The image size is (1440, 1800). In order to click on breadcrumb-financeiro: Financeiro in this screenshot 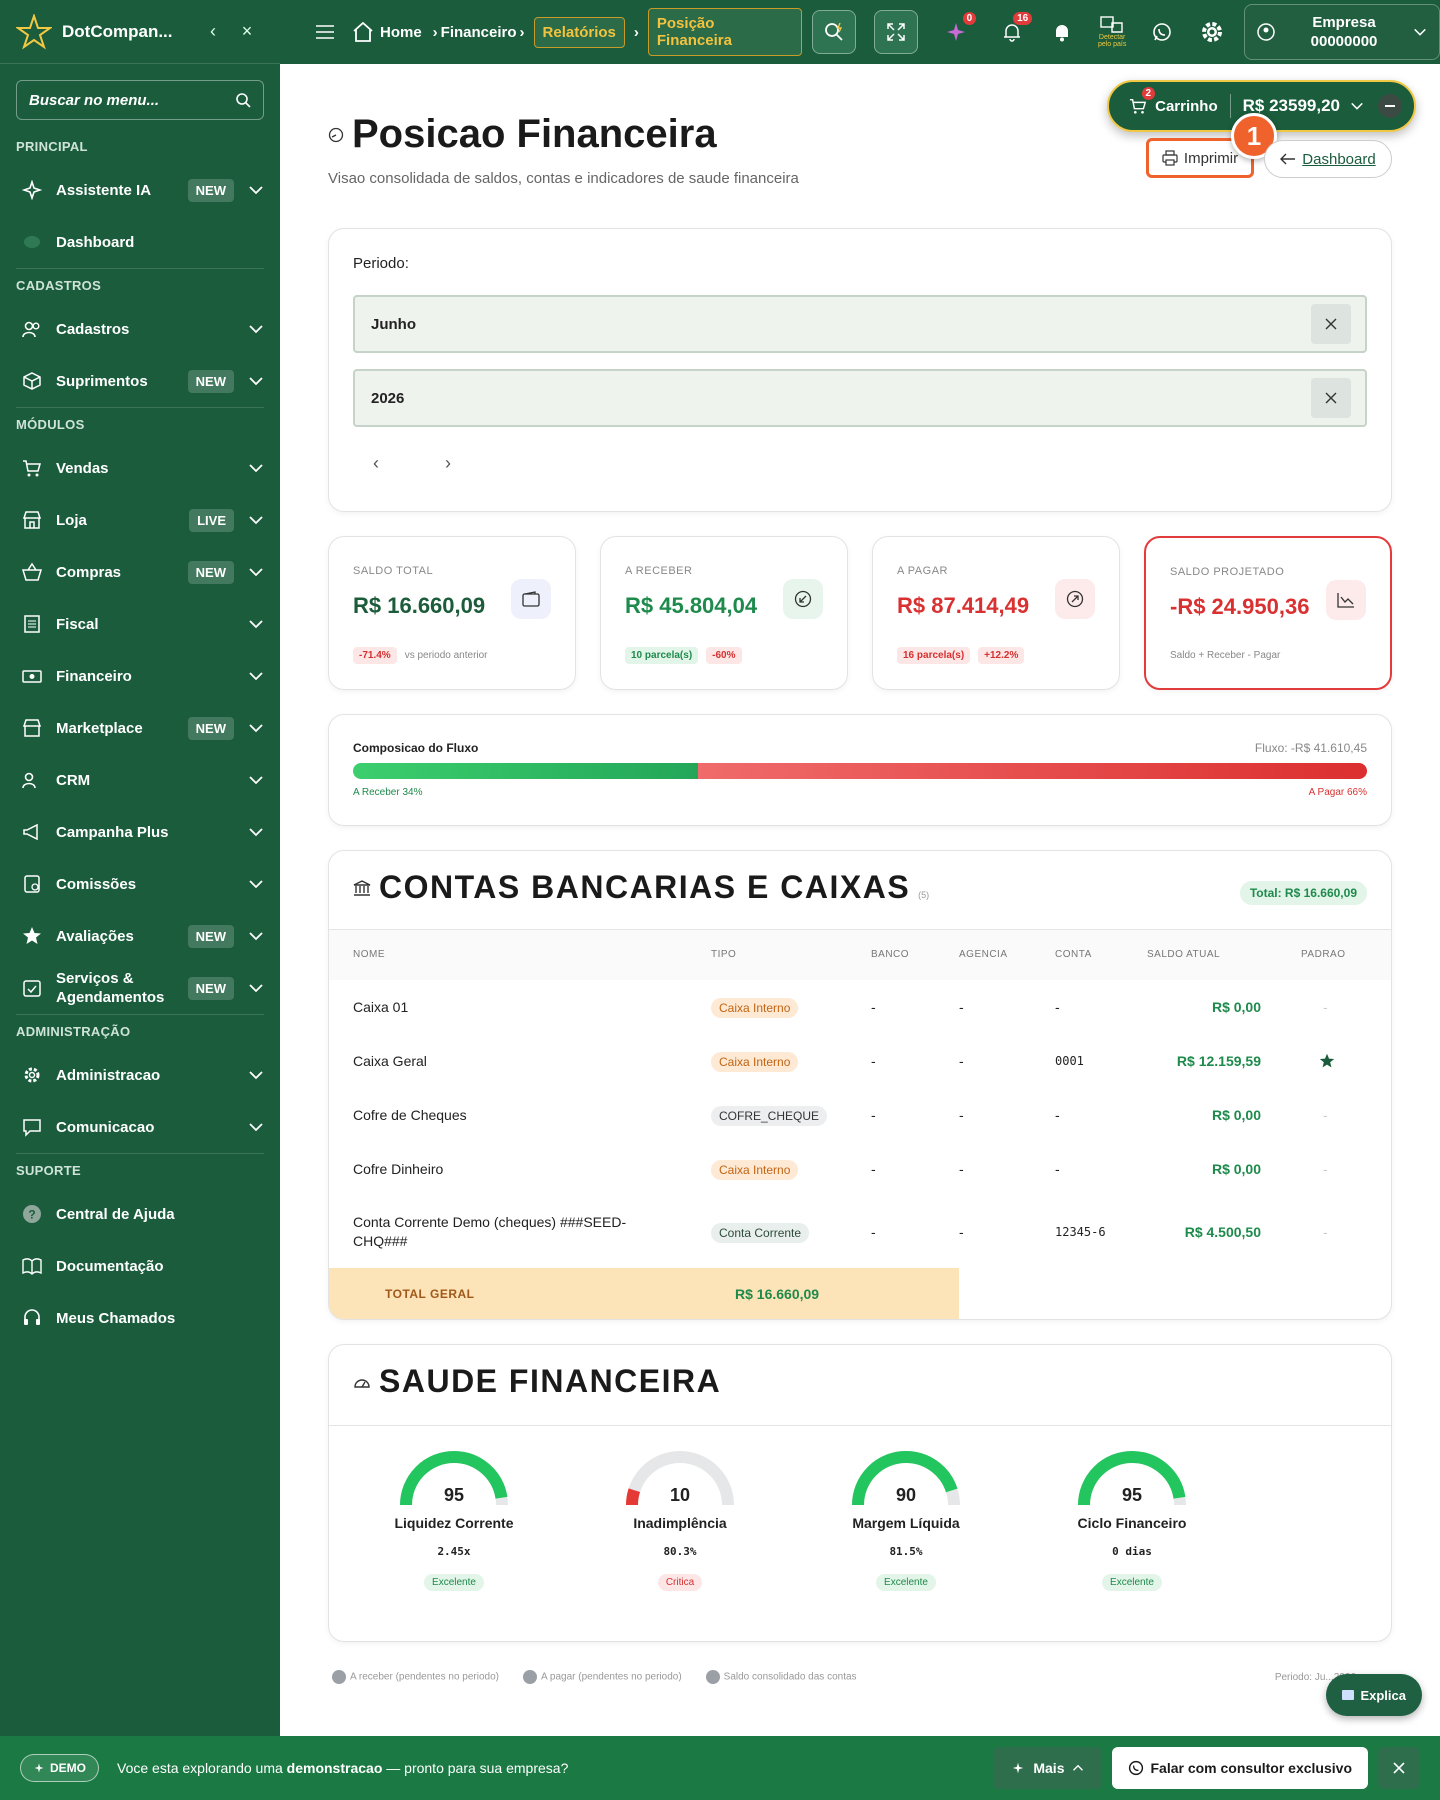, I will do `click(479, 32)`.